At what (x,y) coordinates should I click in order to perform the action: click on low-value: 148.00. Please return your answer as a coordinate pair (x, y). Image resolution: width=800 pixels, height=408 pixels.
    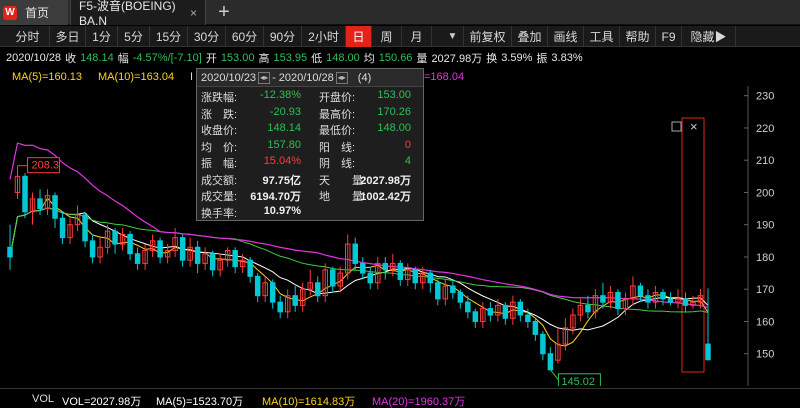
    Looking at the image, I should click on (343, 57).